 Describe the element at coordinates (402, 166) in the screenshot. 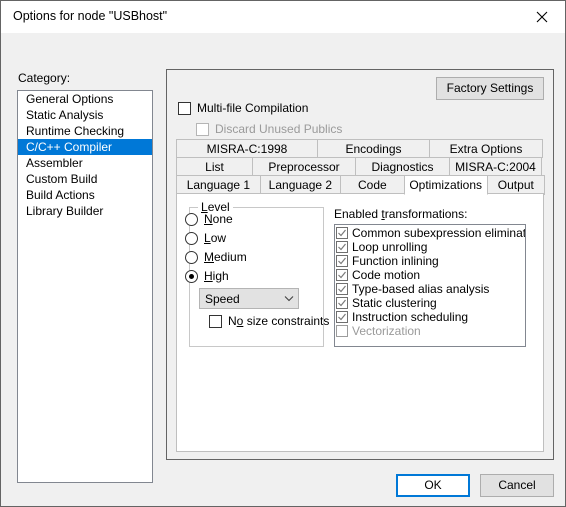

I see `tab-diagnostics: Diagnostics` at that location.